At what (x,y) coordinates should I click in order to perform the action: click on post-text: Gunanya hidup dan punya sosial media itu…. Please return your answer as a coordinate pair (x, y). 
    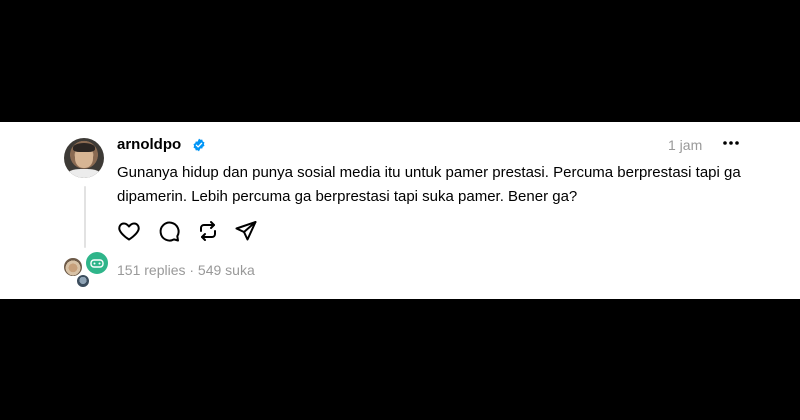
    Looking at the image, I should click on (429, 184).